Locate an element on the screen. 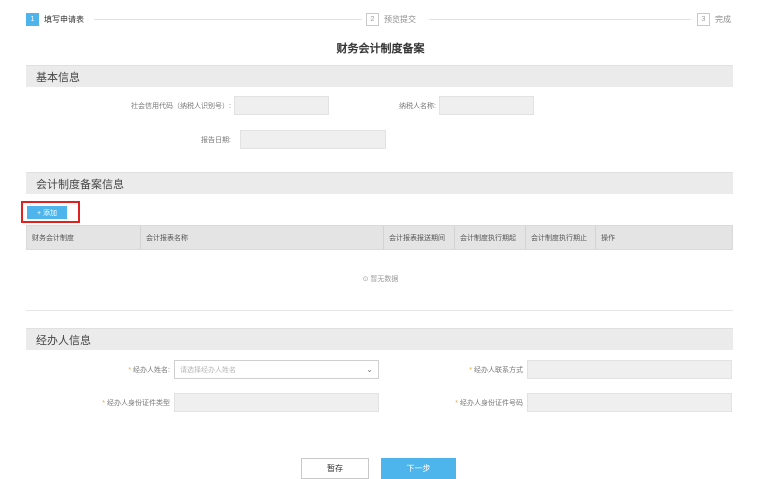 The height and width of the screenshot is (479, 761). handler-id-type-row: * 经办人身份证件类型 is located at coordinates (239, 402).